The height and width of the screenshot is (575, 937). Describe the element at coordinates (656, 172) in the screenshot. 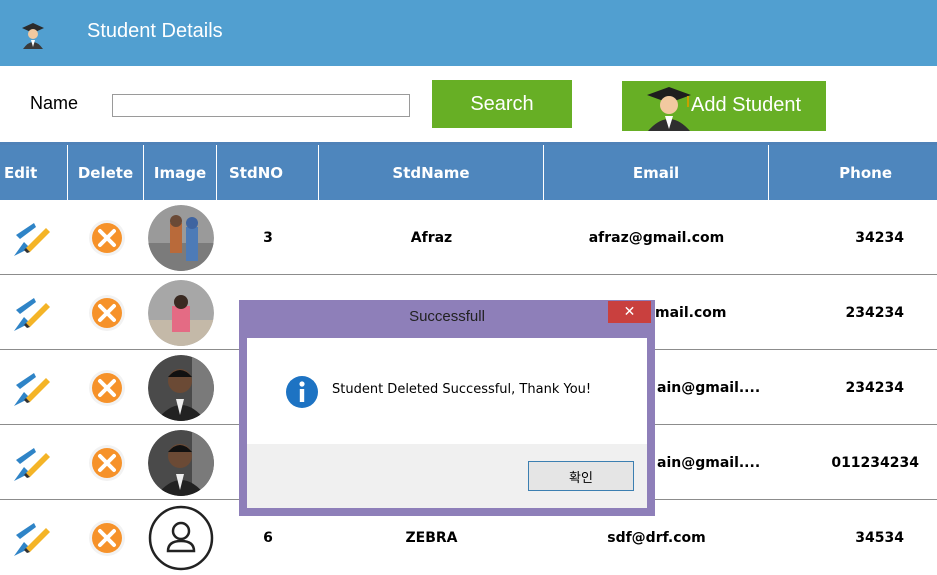

I see `col-email: Email` at that location.